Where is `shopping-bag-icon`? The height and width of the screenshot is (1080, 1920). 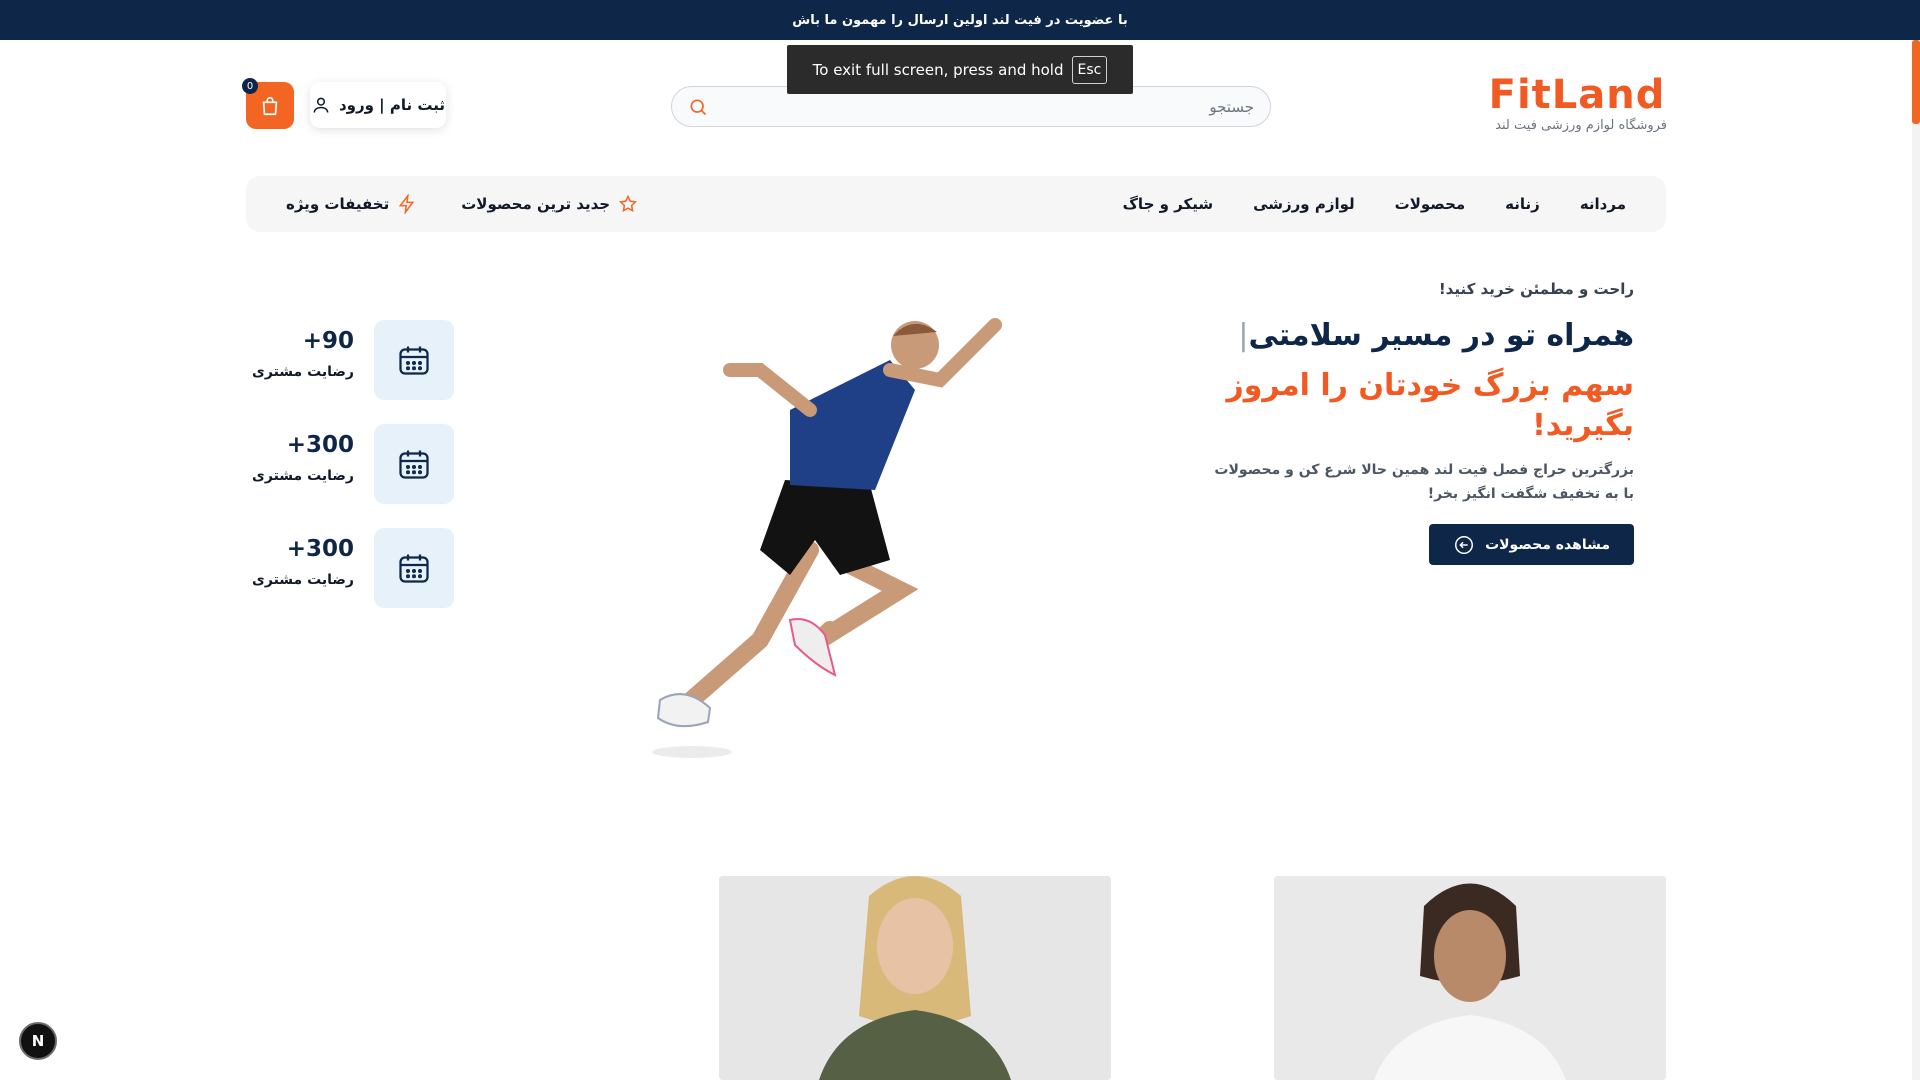 shopping-bag-icon is located at coordinates (270, 105).